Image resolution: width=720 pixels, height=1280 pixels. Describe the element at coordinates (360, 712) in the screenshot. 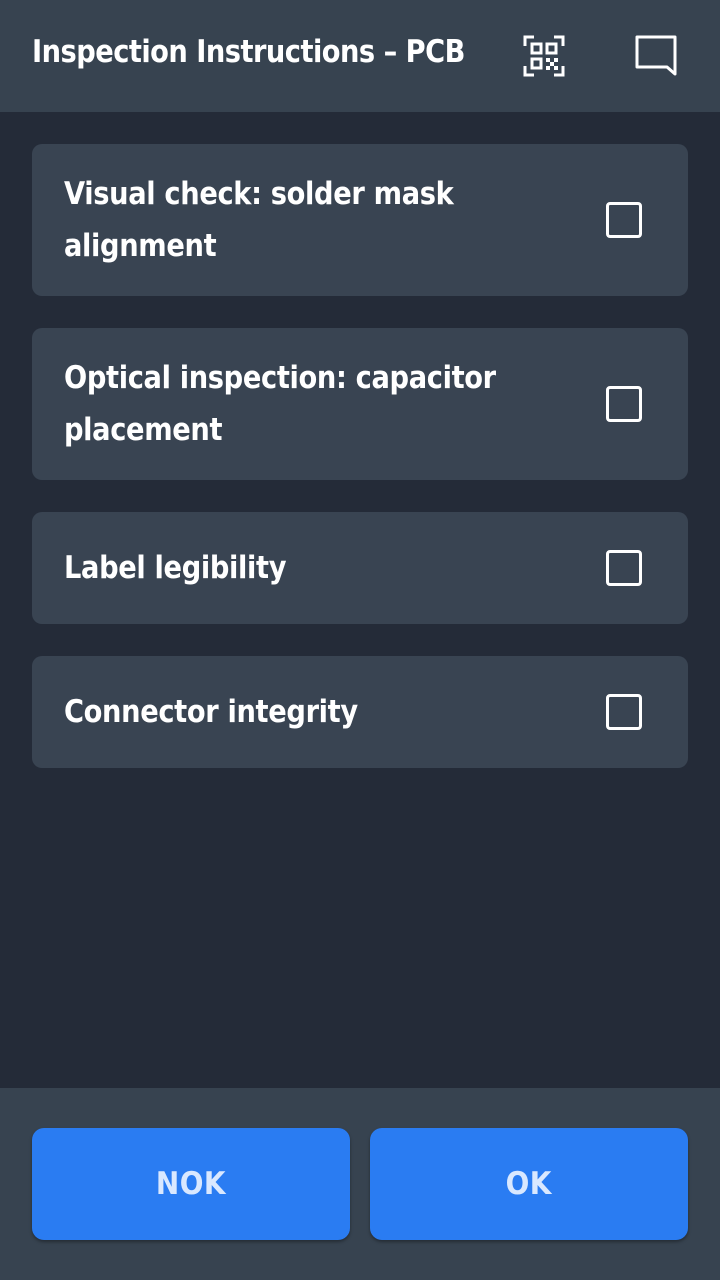

I see `checklist-item: Connector integrity` at that location.